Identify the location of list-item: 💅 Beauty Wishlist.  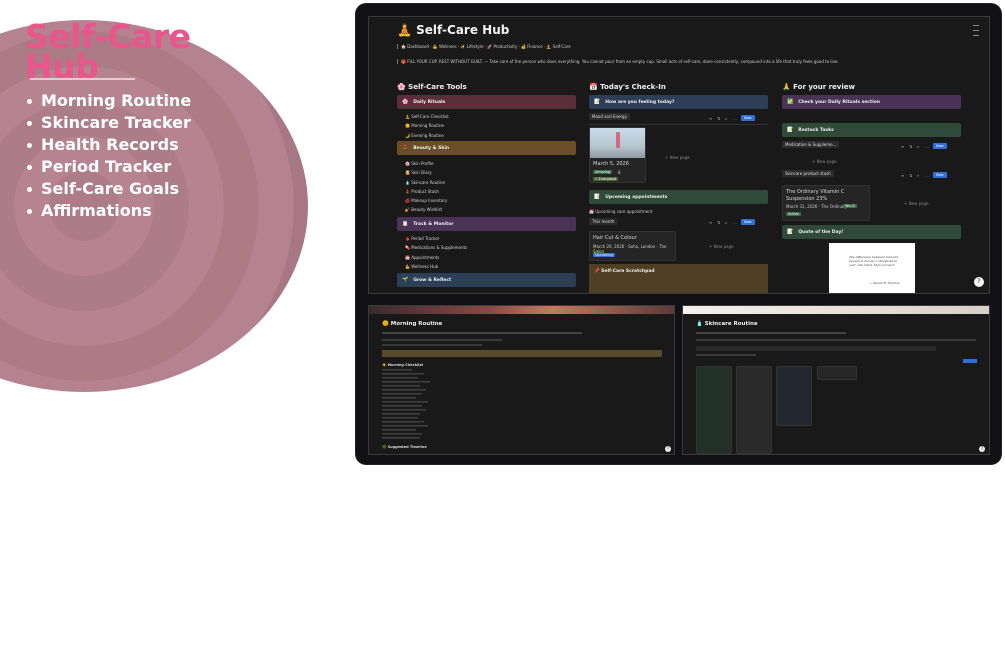
(426, 209).